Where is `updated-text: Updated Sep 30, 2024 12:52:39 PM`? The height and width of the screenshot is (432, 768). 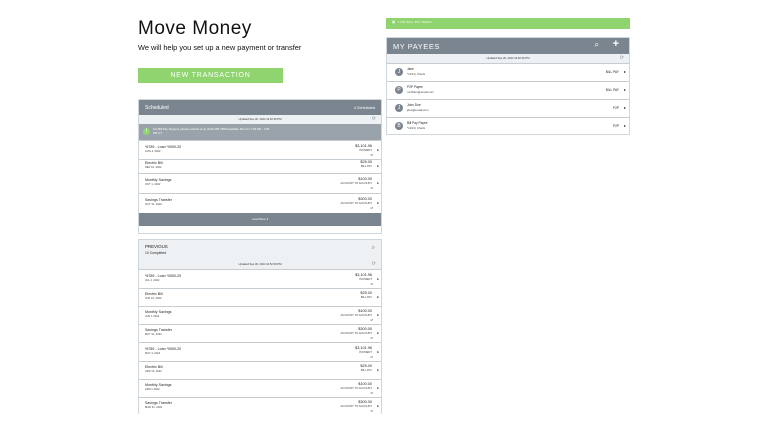 updated-text: Updated Sep 30, 2024 12:52:39 PM is located at coordinates (260, 264).